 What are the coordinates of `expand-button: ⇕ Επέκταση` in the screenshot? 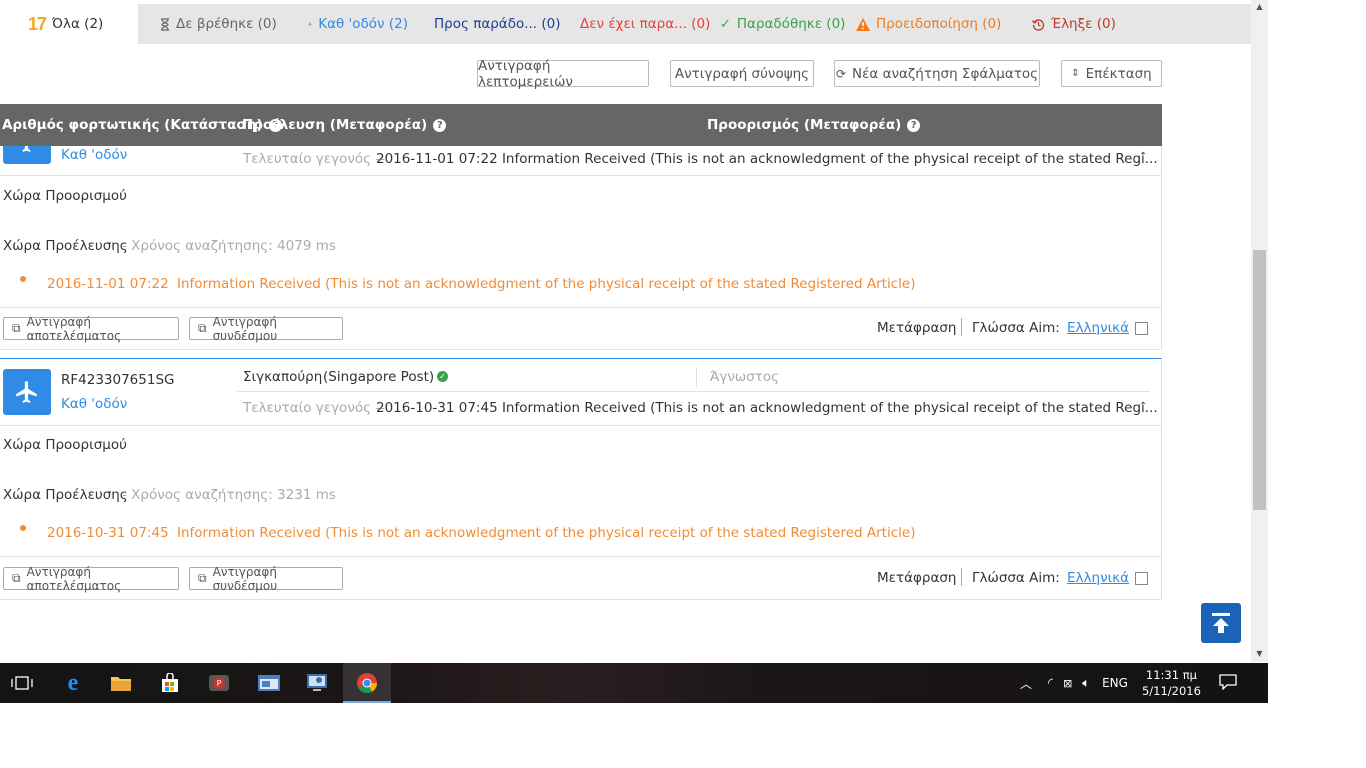 It's located at (1111, 73).